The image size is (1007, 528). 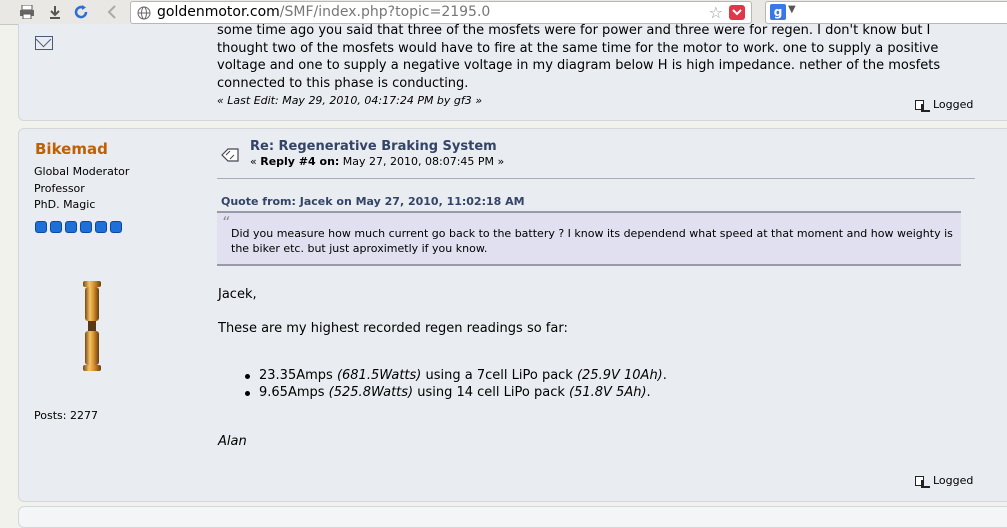 I want to click on bookmark-star-icon: ☆, so click(x=716, y=12).